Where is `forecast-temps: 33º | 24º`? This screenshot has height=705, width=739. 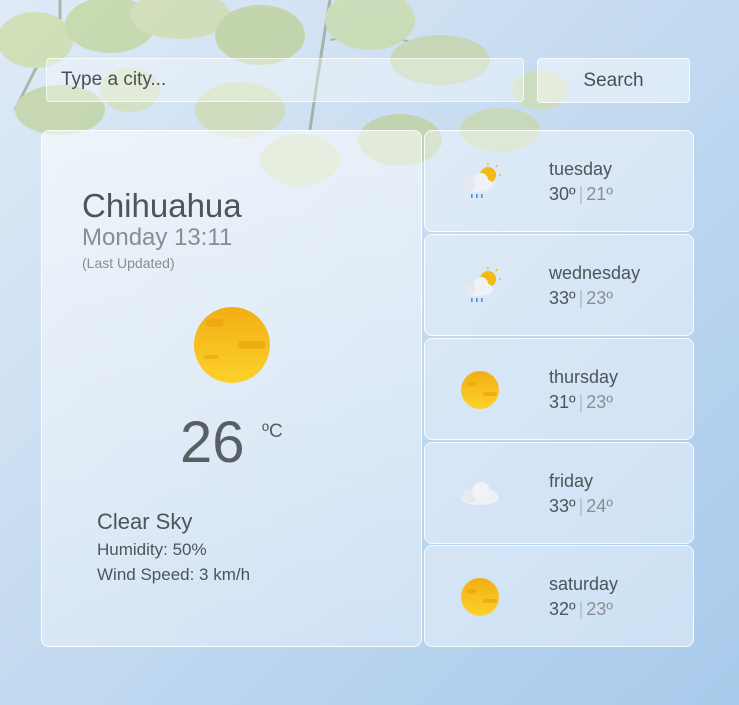 forecast-temps: 33º | 24º is located at coordinates (581, 506).